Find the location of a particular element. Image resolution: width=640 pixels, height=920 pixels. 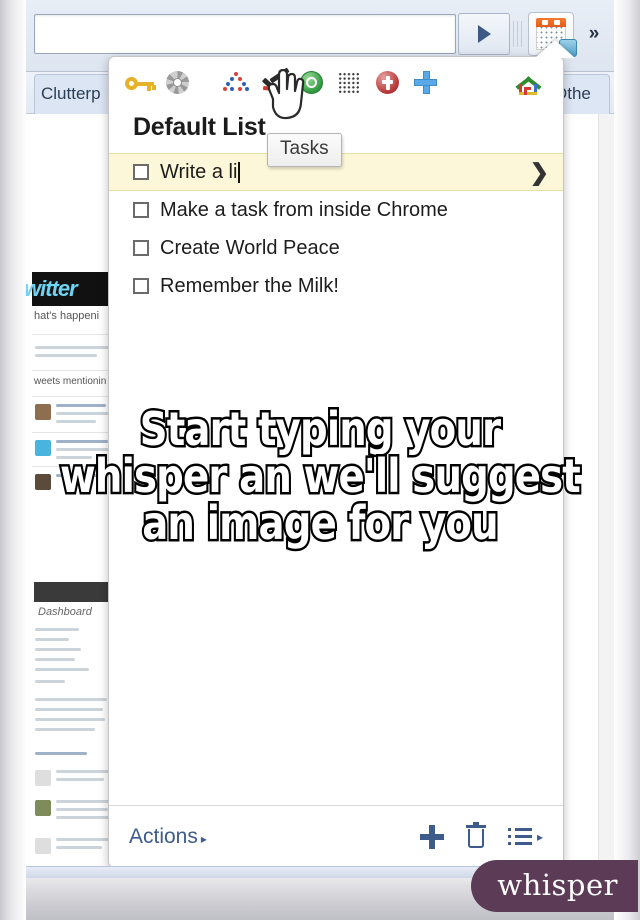

gear-icon is located at coordinates (178, 82).